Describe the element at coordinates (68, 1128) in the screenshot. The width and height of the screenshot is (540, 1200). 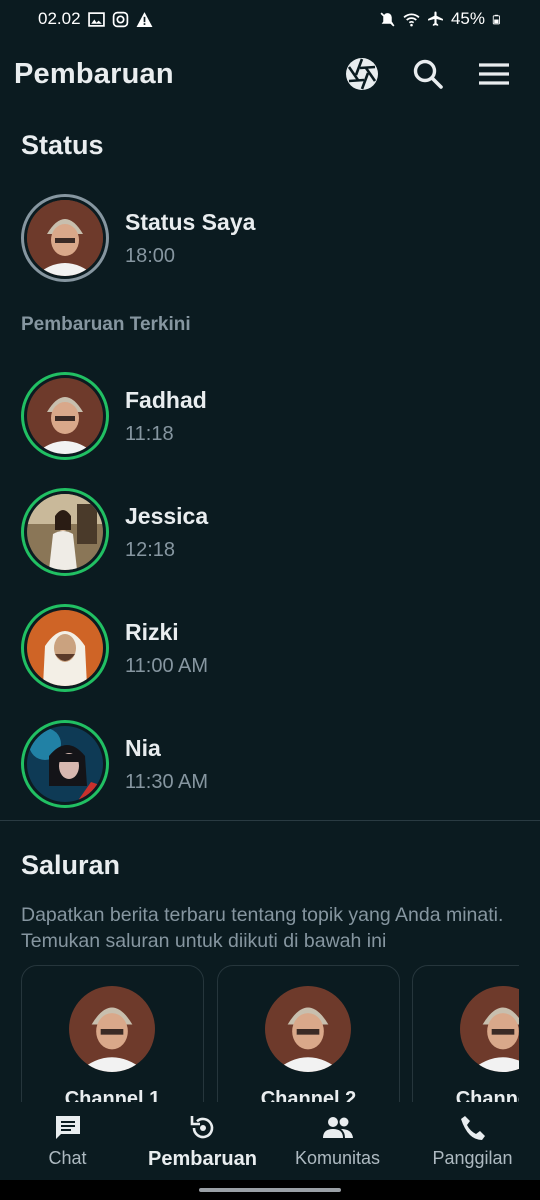
I see `chat-icon` at that location.